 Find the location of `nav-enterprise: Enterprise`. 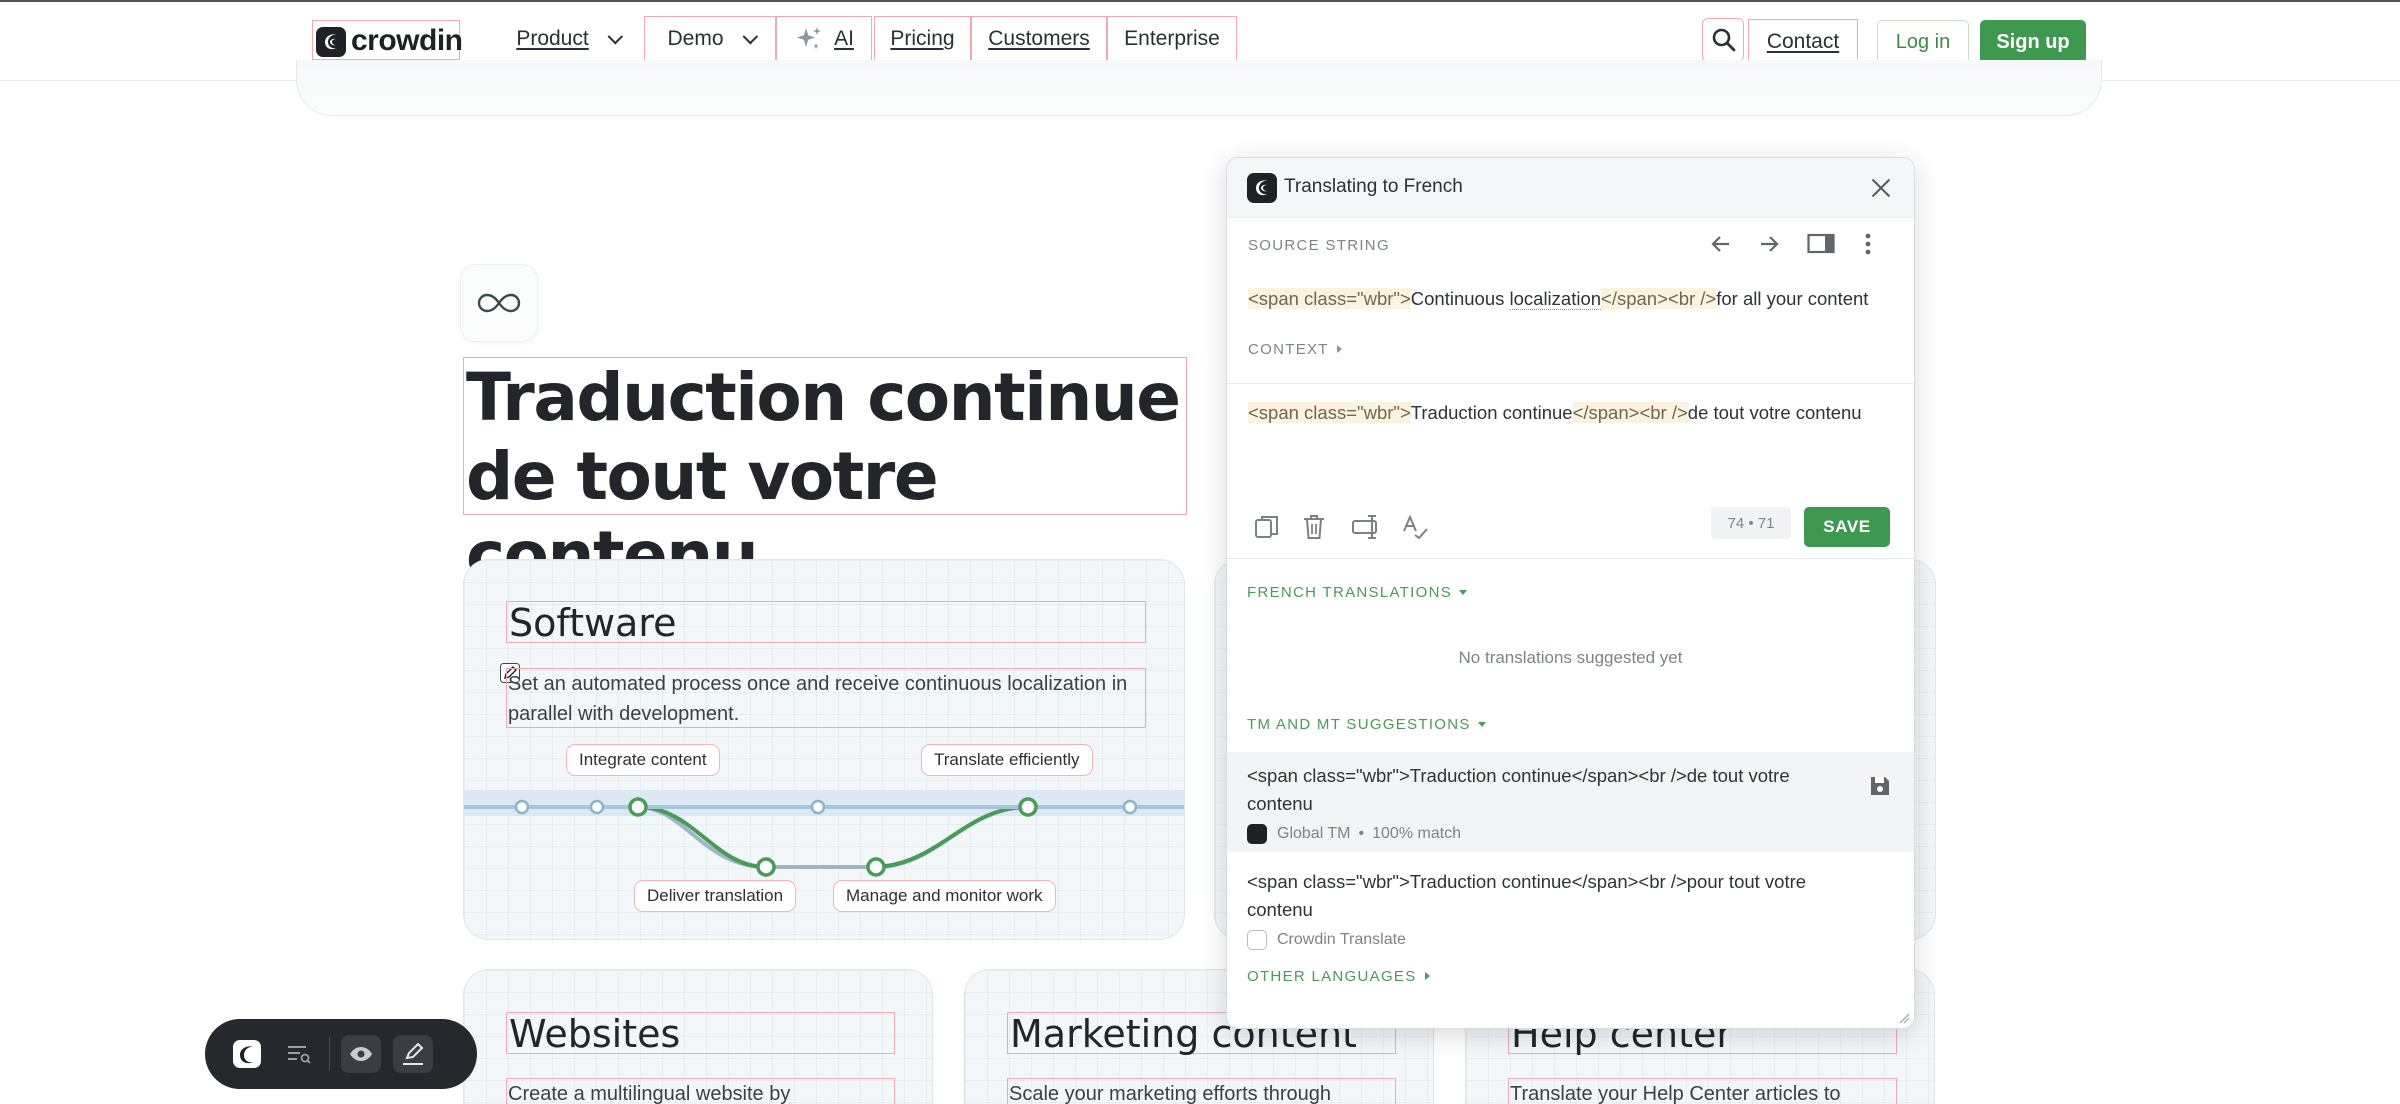

nav-enterprise: Enterprise is located at coordinates (1172, 39).